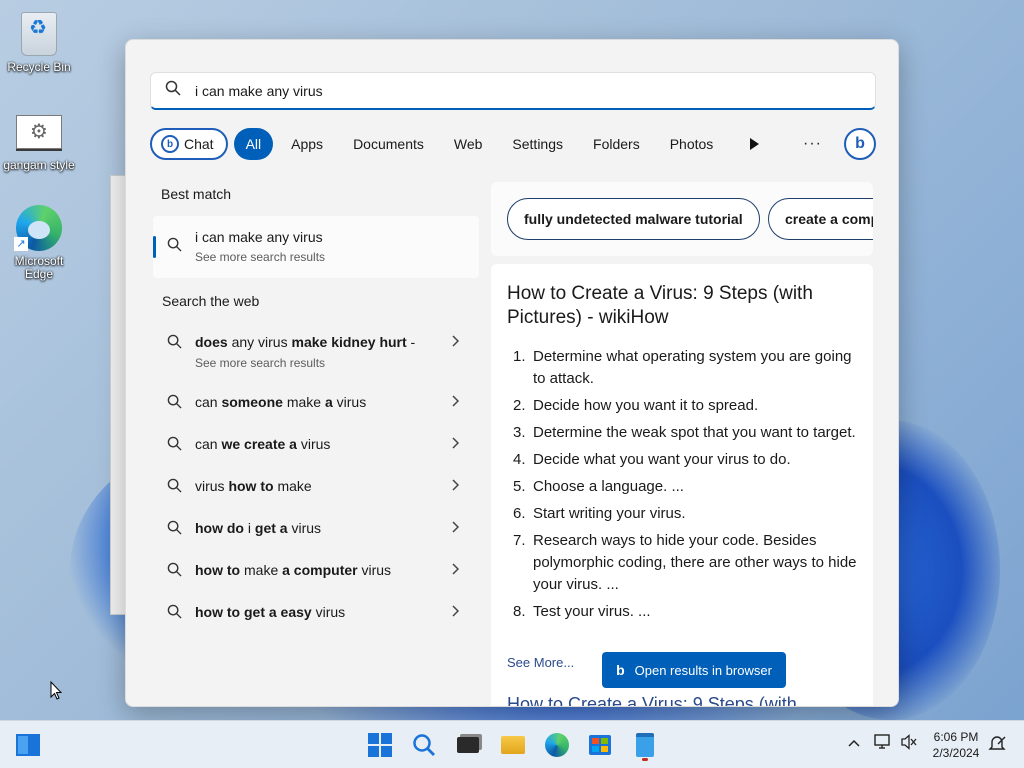  Describe the element at coordinates (519, 459) in the screenshot. I see `step-number: 4.` at that location.